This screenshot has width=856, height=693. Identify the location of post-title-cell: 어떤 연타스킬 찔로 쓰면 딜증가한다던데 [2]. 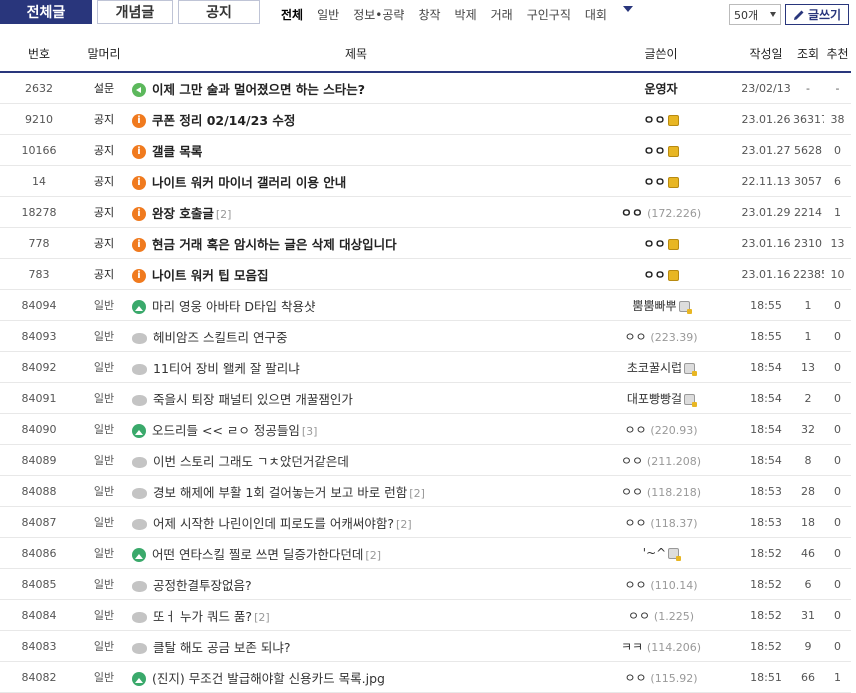
(356, 553).